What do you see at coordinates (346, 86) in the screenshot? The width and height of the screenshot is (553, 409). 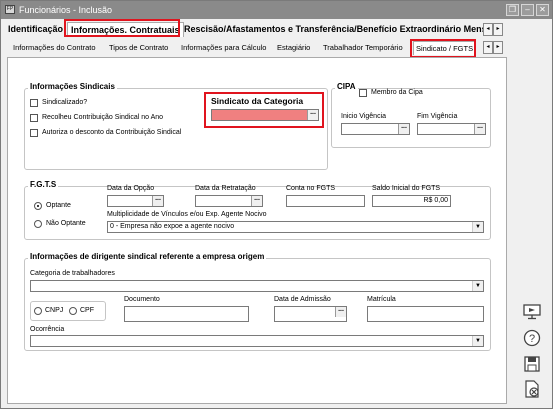 I see `cipa-title: CIPA` at bounding box center [346, 86].